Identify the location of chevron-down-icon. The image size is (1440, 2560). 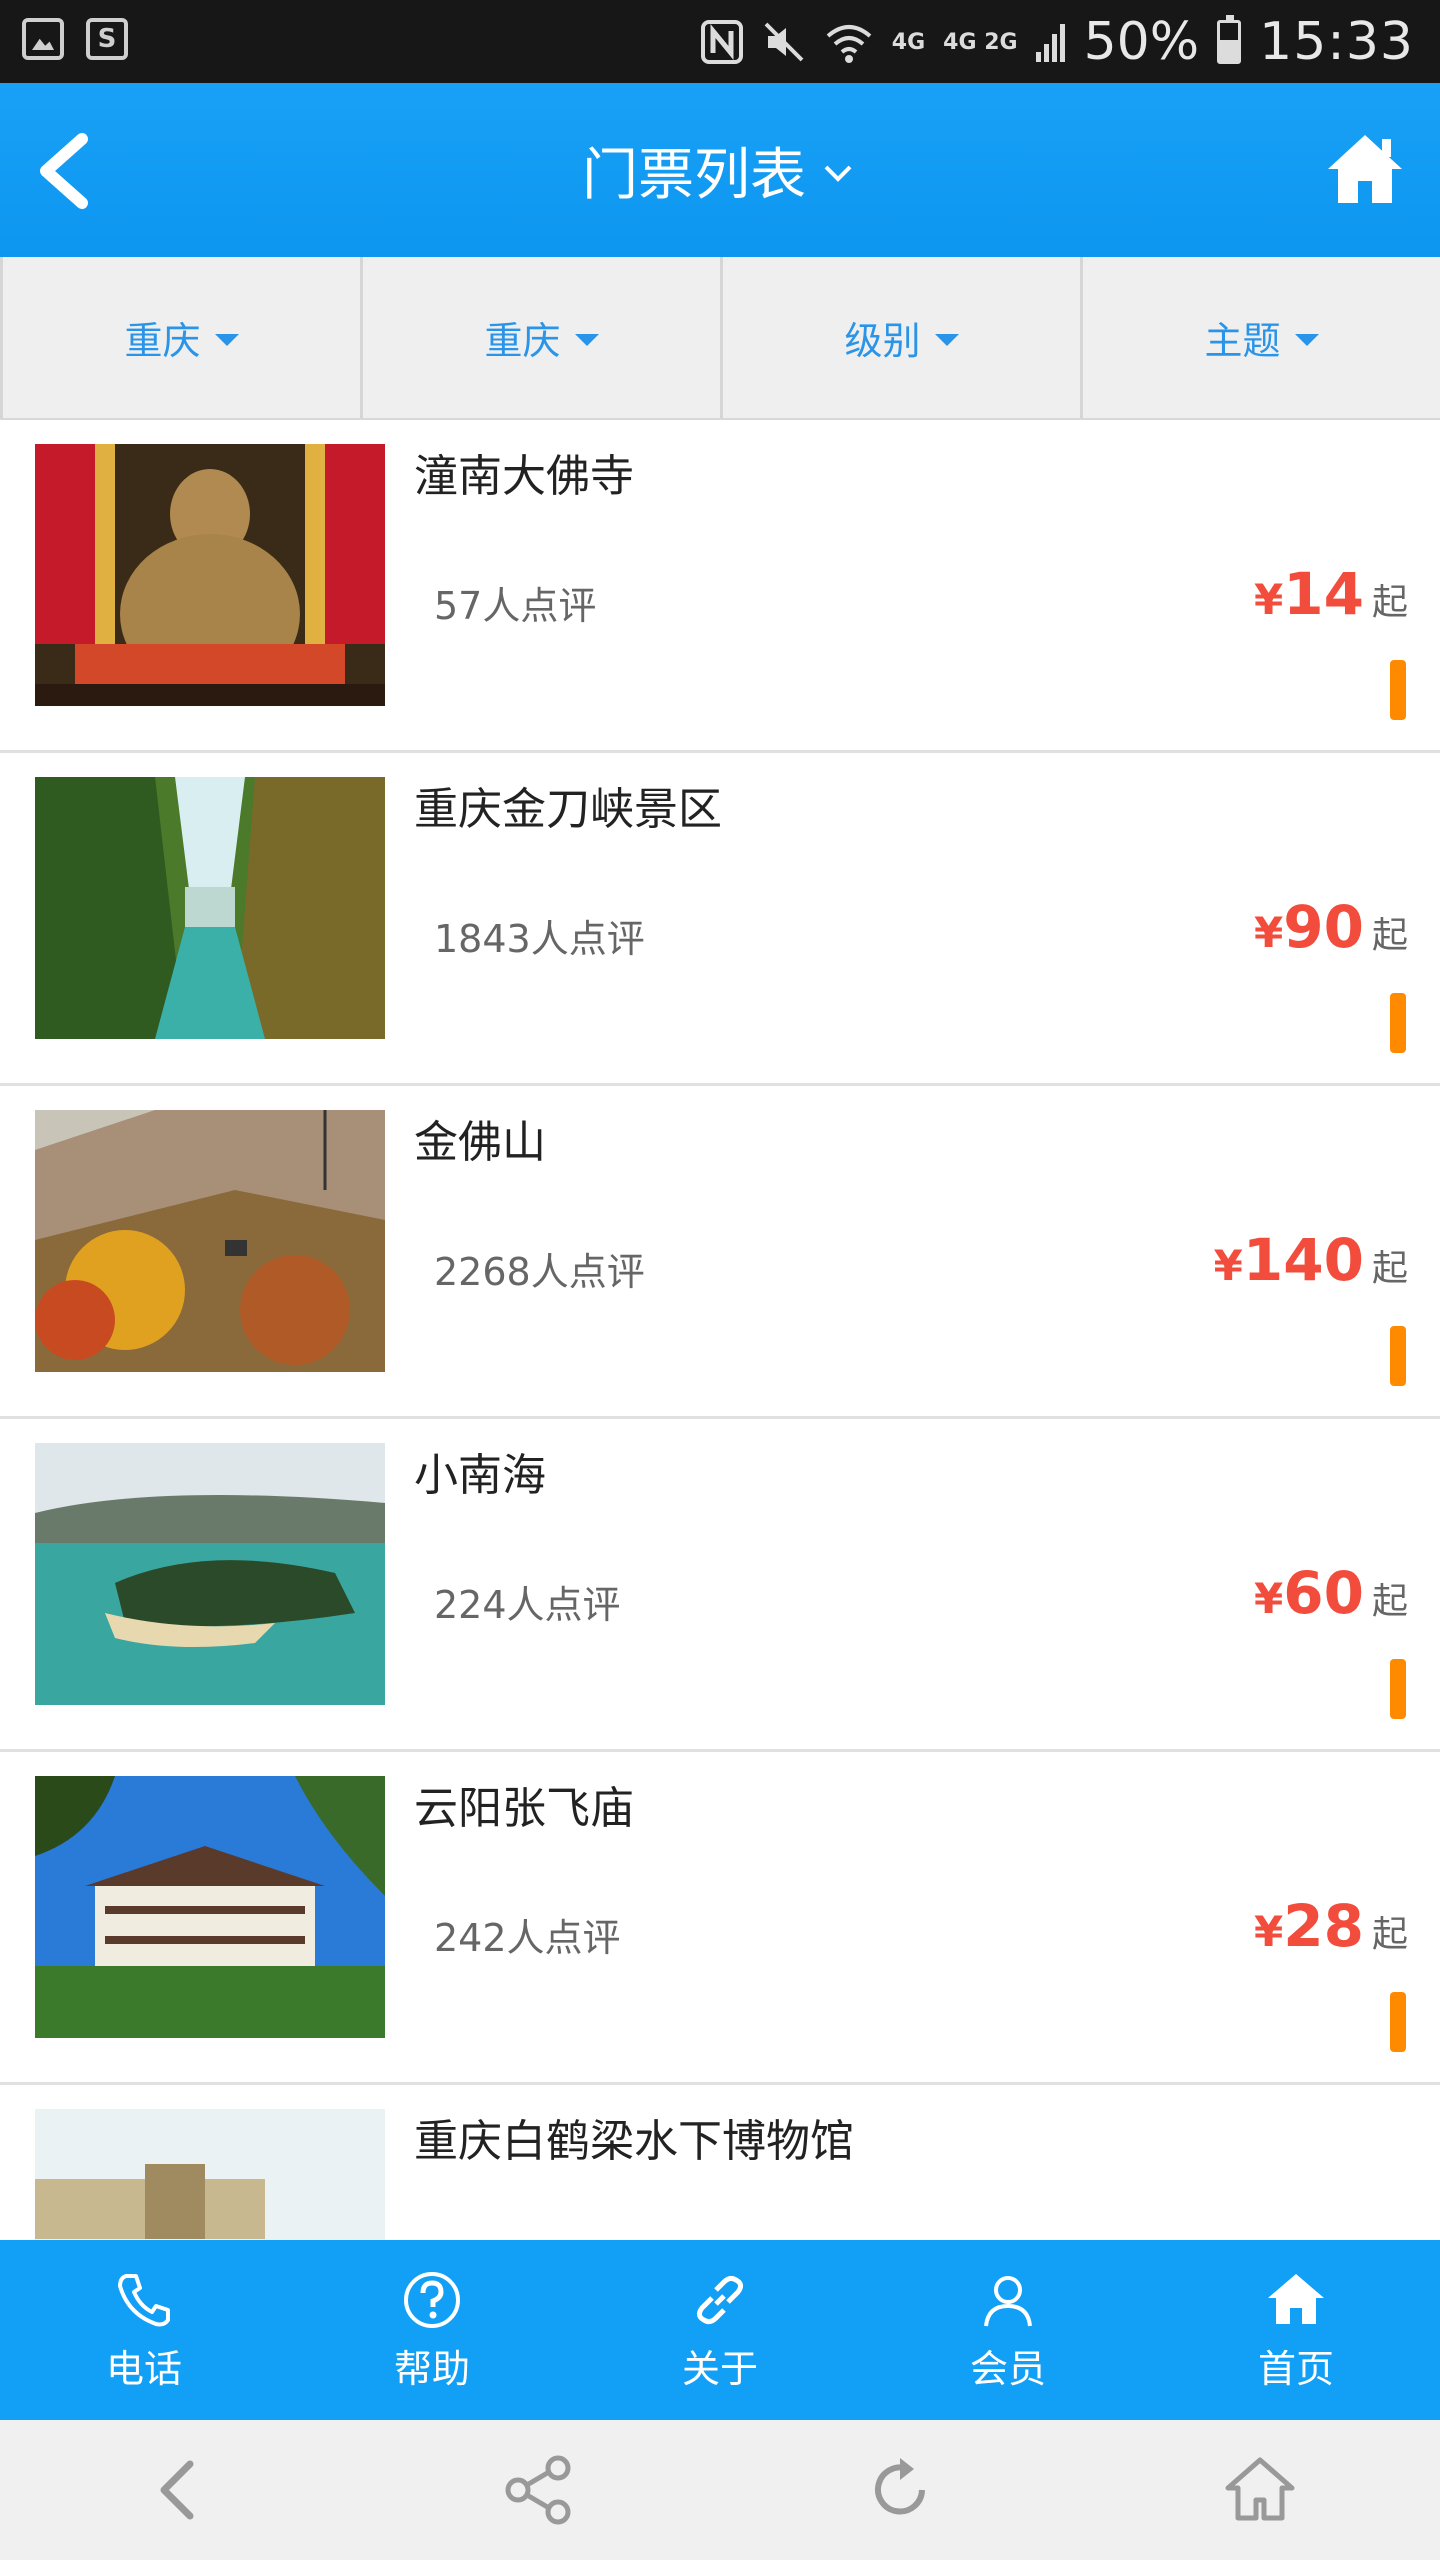
(838, 173).